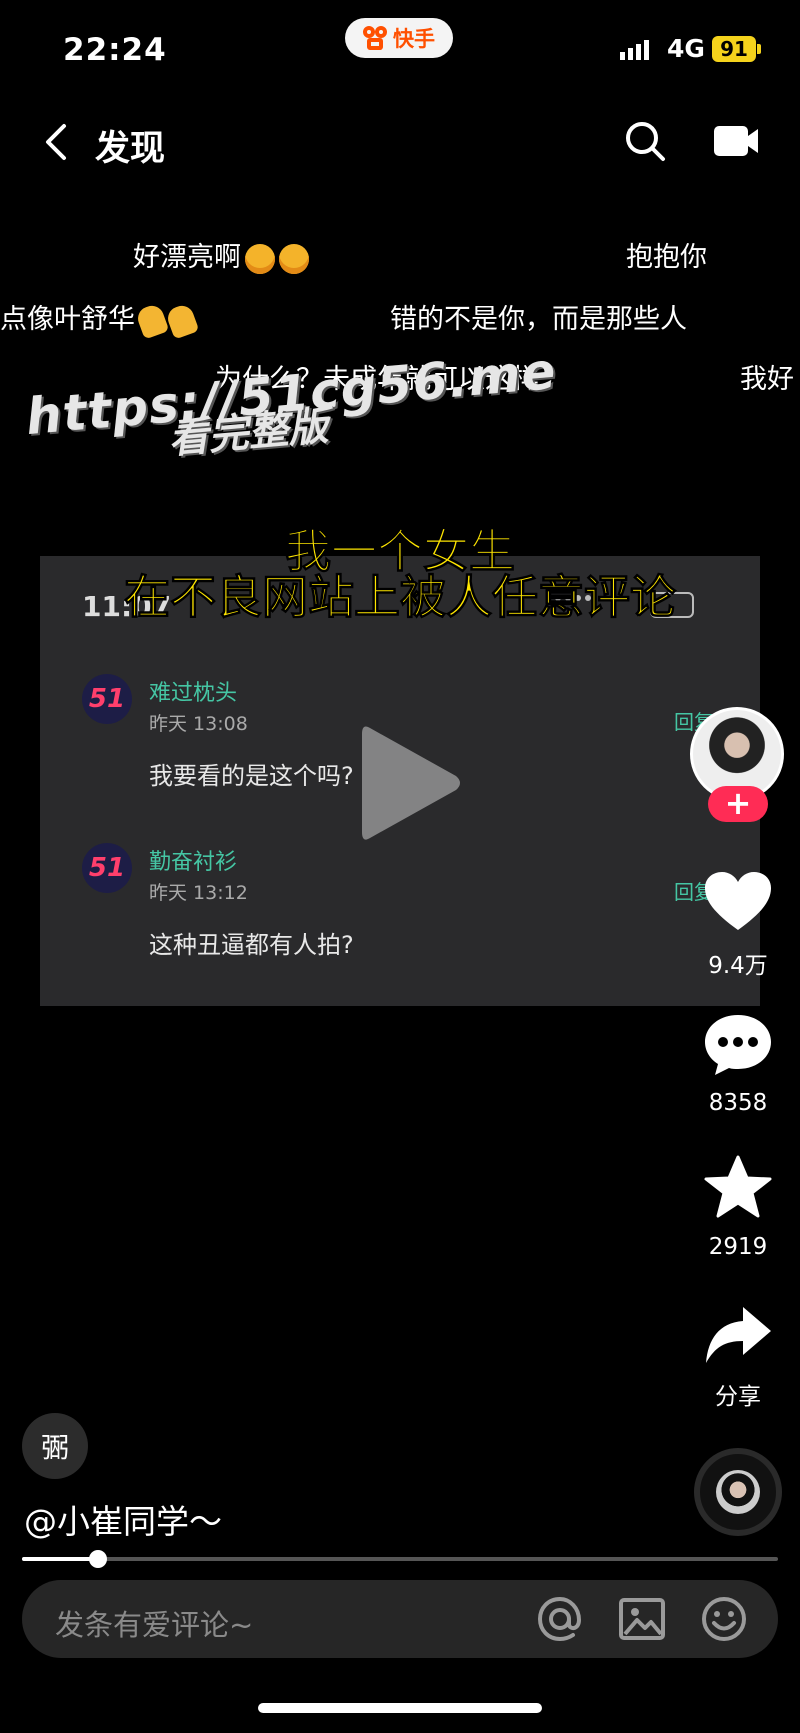 This screenshot has height=1733, width=800. I want to click on danmaku-item: 点像叶舒华, so click(100, 318).